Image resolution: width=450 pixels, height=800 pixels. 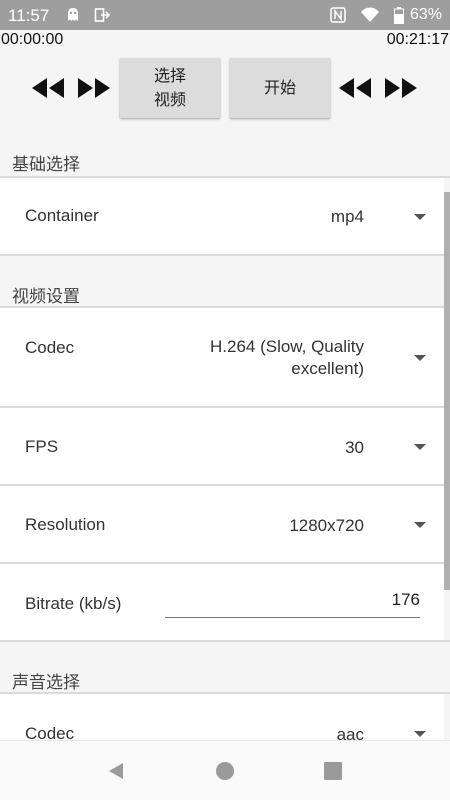 I want to click on fps-value: 30, so click(x=354, y=447).